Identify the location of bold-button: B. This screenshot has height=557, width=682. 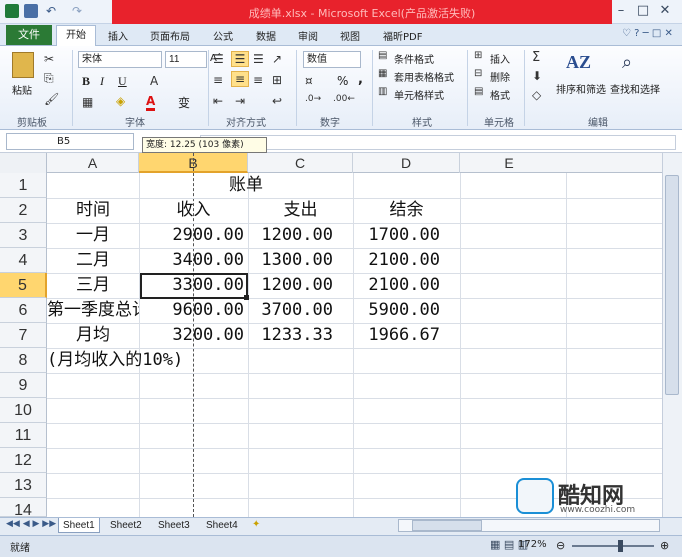
(86, 81).